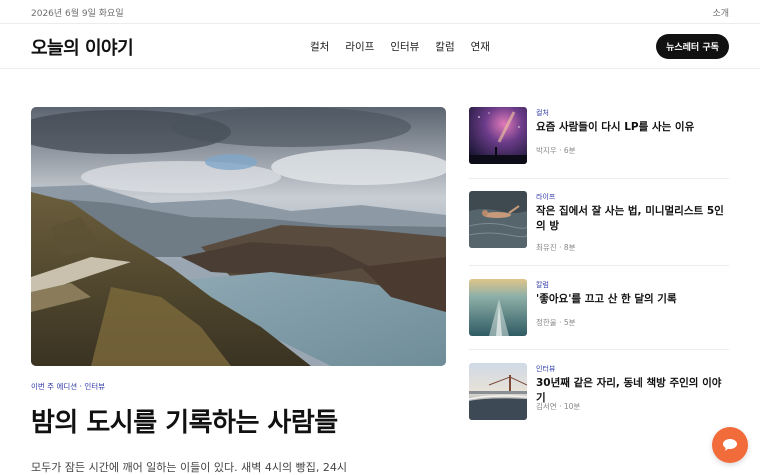  What do you see at coordinates (599, 307) in the screenshot?
I see `side-article: 칼럼 '좋아요'를 끄고 산 한 달의 기록 정한울 · 5분` at bounding box center [599, 307].